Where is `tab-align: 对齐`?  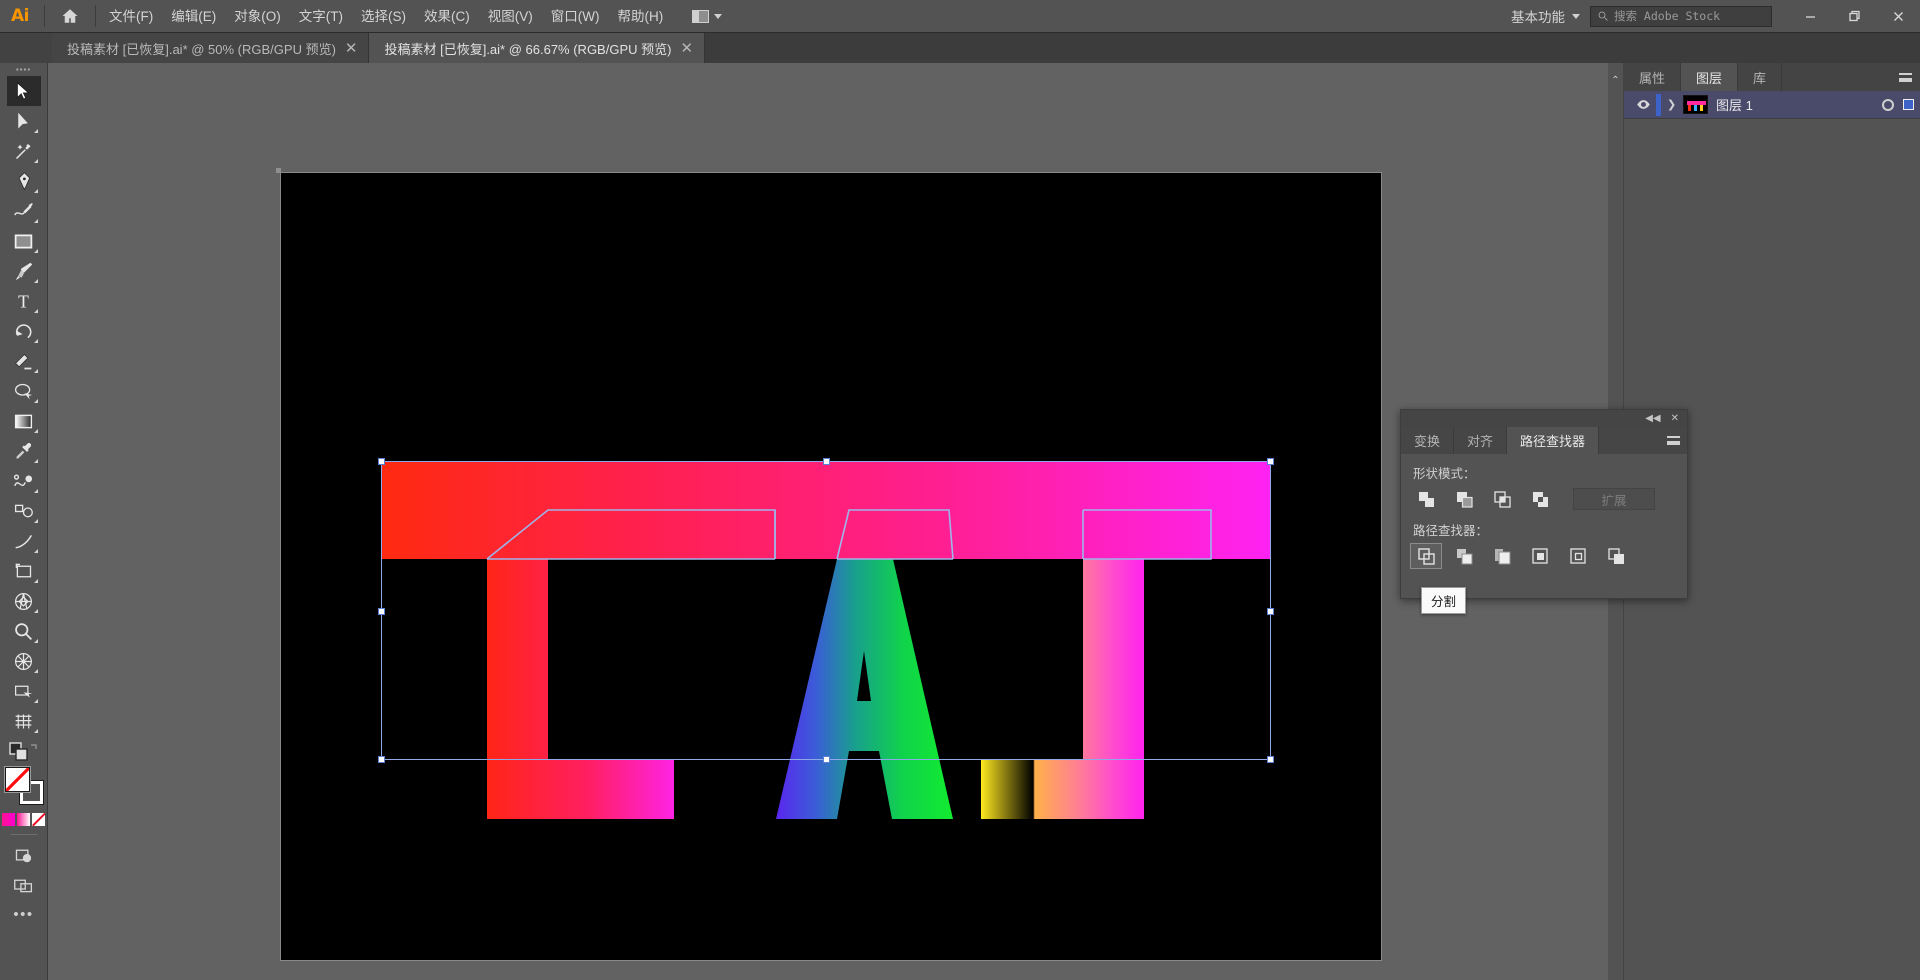
tab-align: 对齐 is located at coordinates (1481, 440).